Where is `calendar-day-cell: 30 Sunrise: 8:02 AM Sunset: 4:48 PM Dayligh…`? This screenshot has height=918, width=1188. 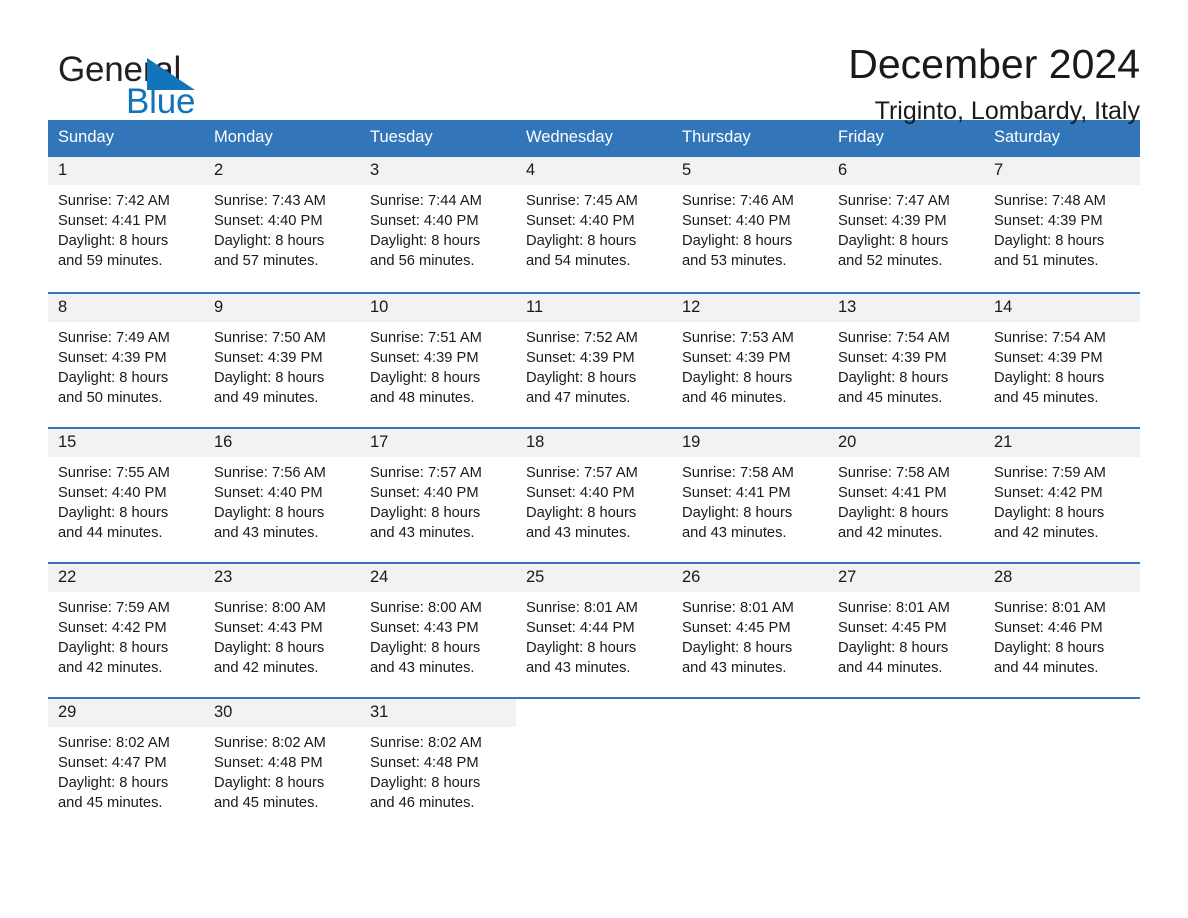 calendar-day-cell: 30 Sunrise: 8:02 AM Sunset: 4:48 PM Dayligh… is located at coordinates (282, 761).